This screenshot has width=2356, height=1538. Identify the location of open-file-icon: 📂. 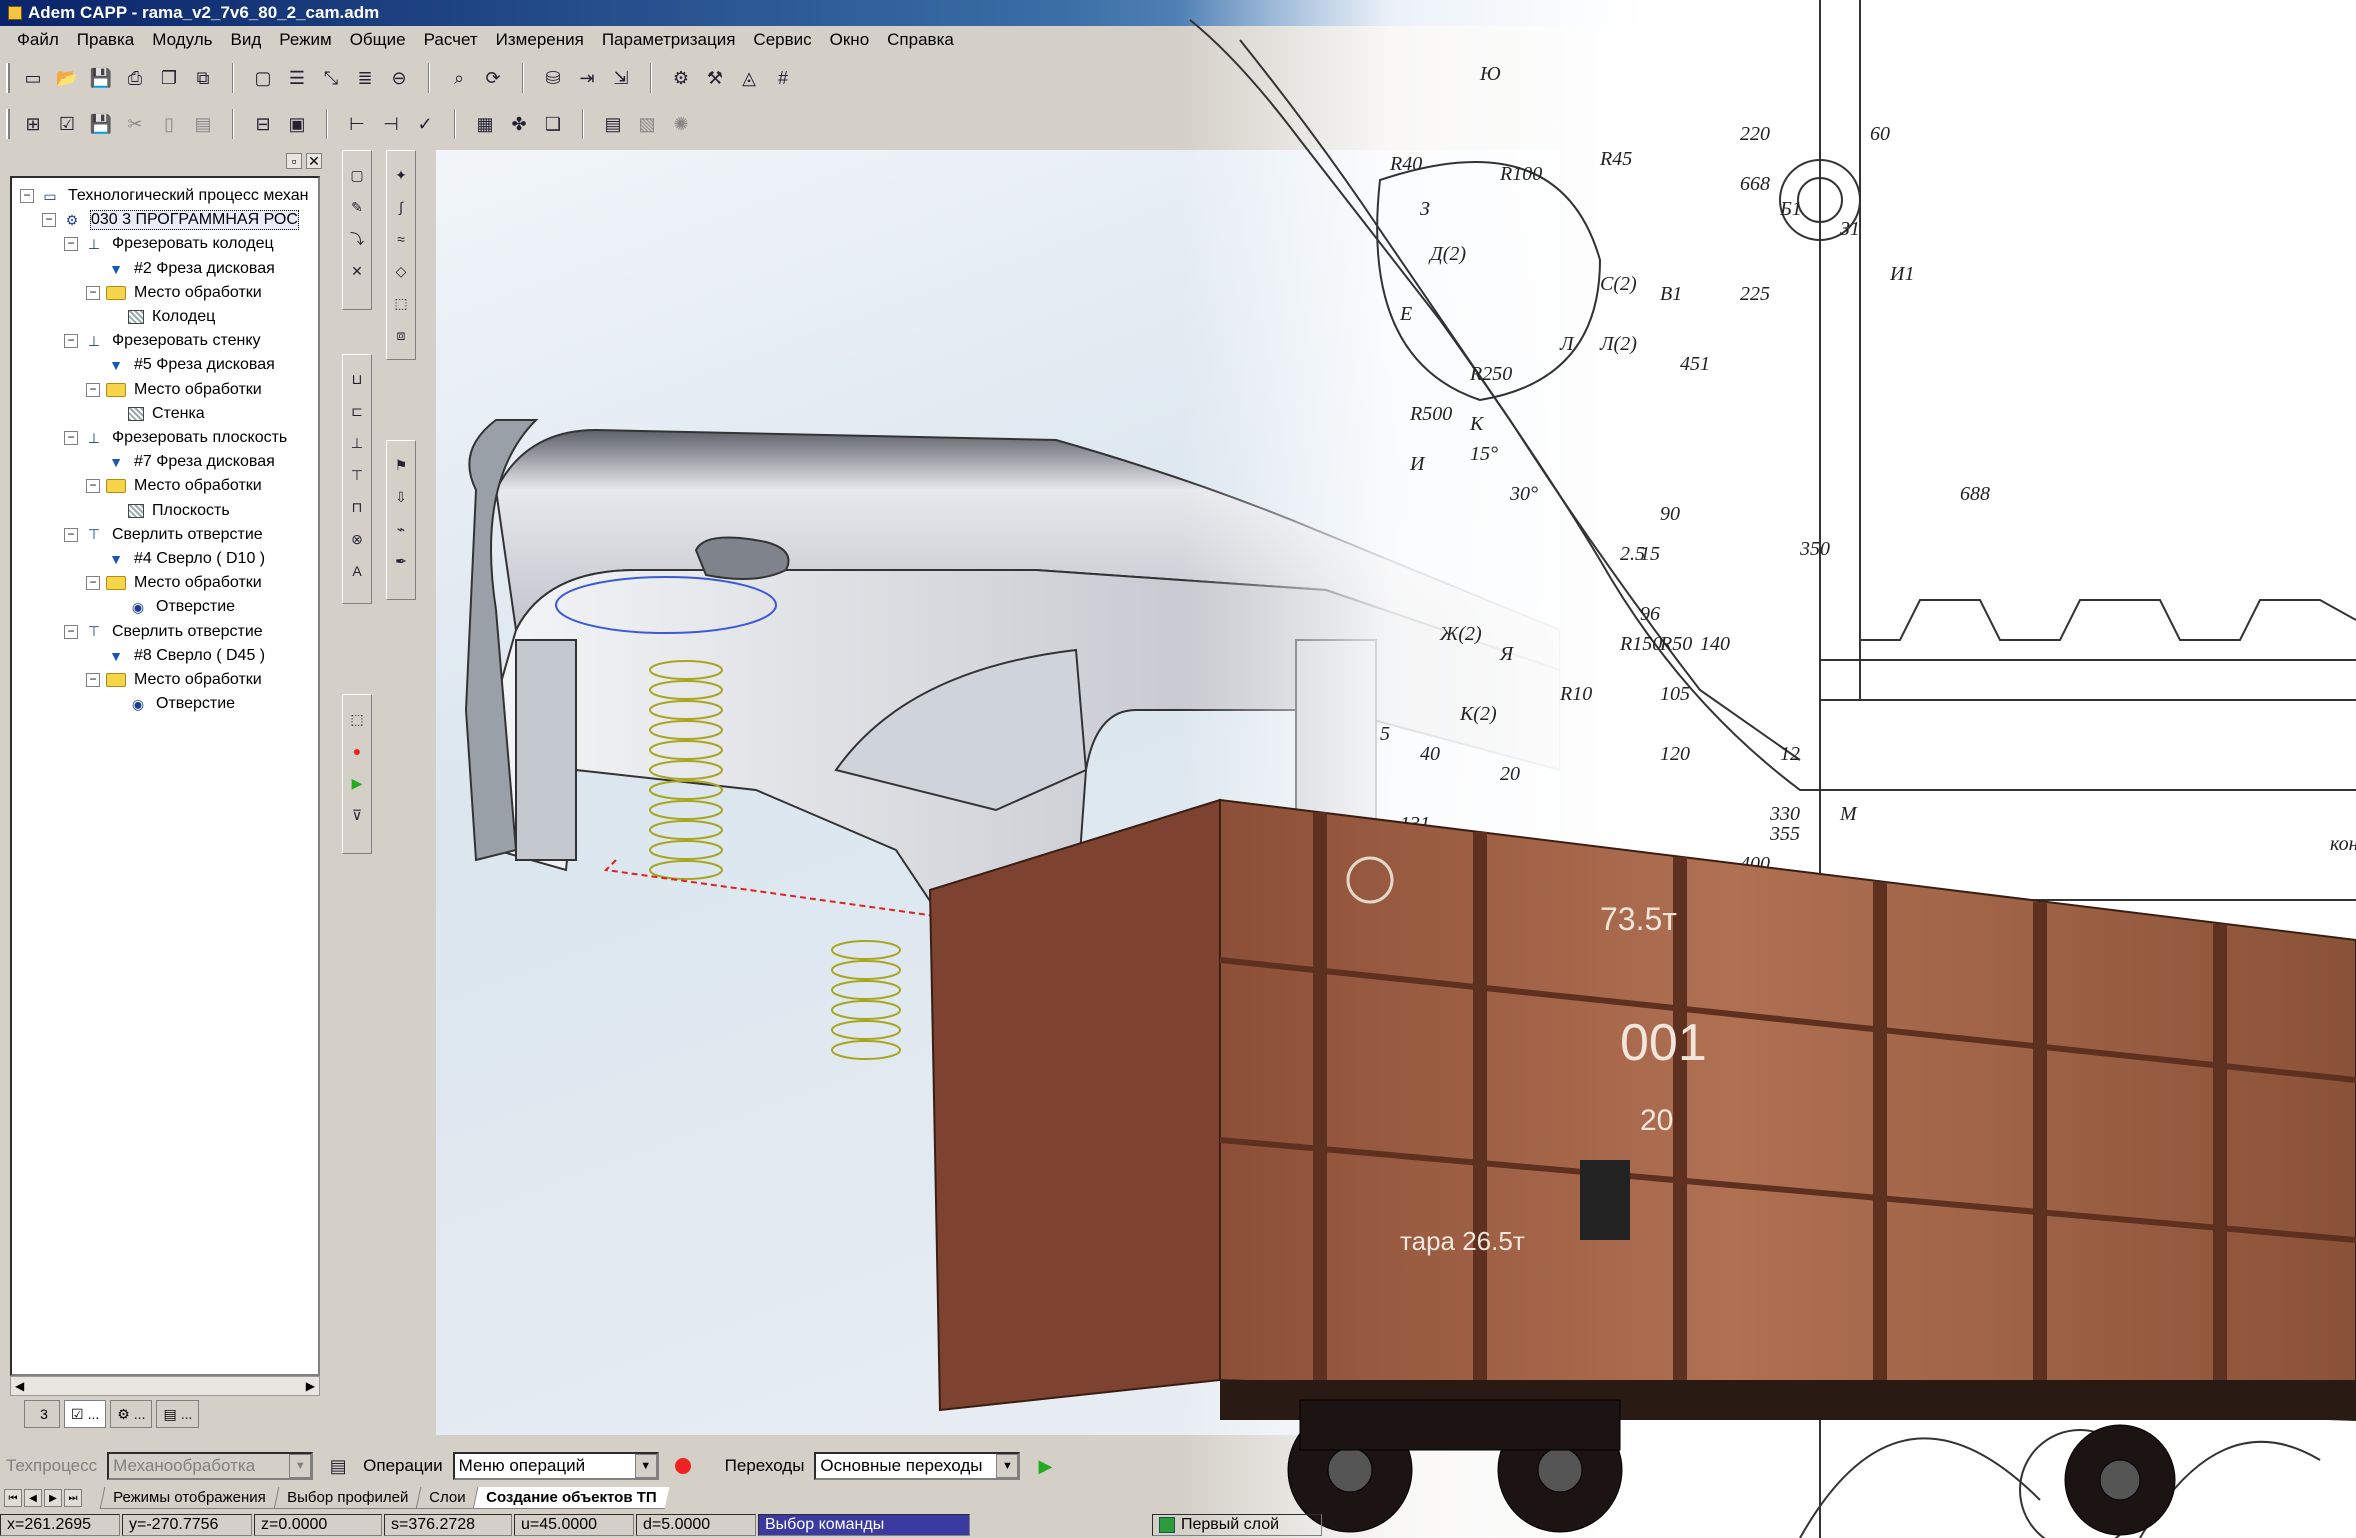
(67, 78).